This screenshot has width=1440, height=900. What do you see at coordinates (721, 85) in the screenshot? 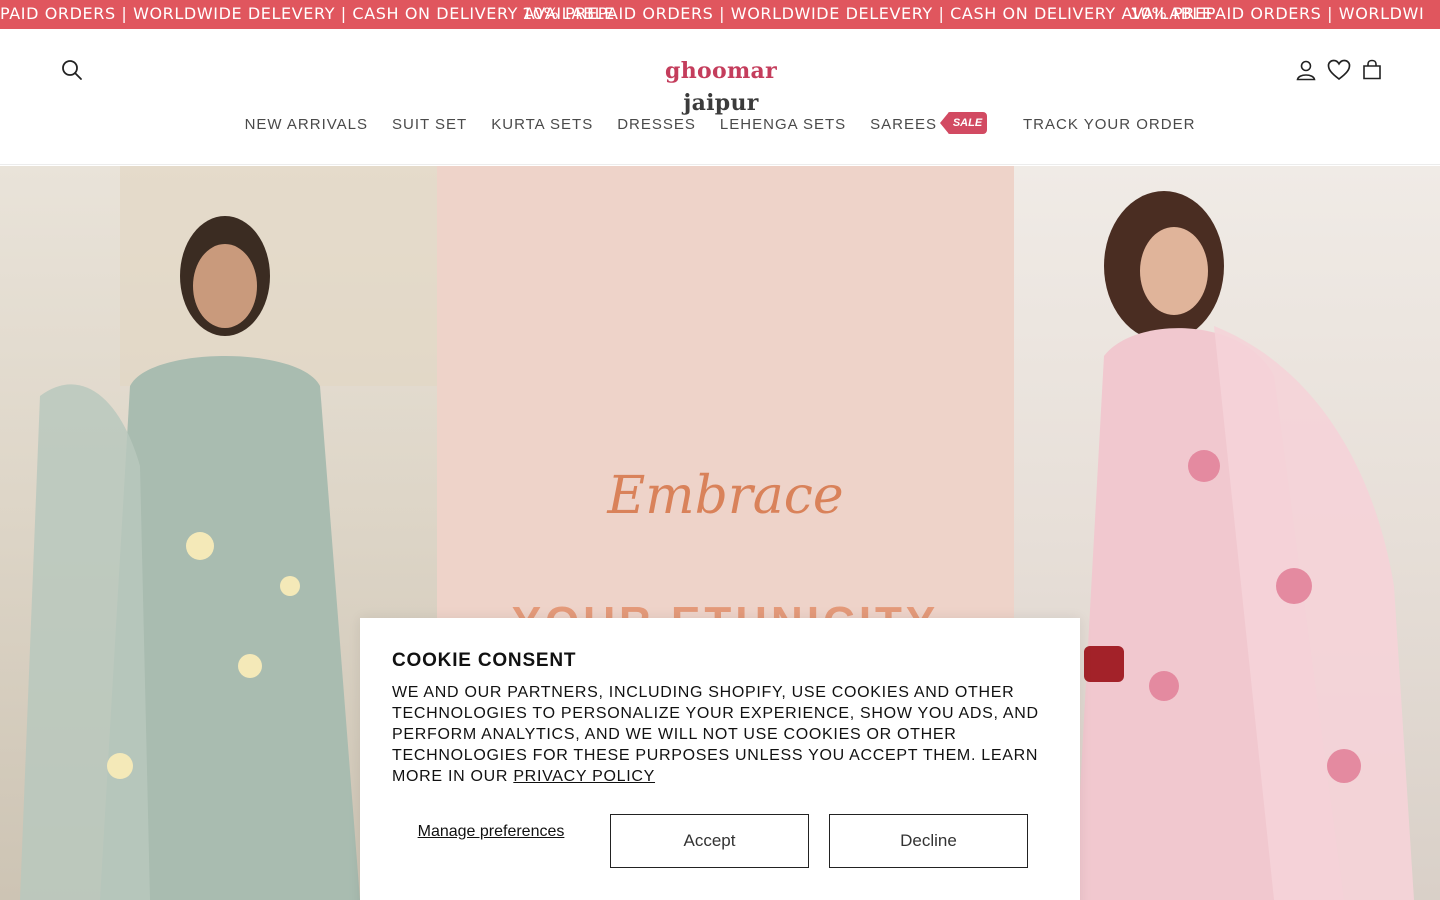
I see `site-logo: ghoomar jaipur` at bounding box center [721, 85].